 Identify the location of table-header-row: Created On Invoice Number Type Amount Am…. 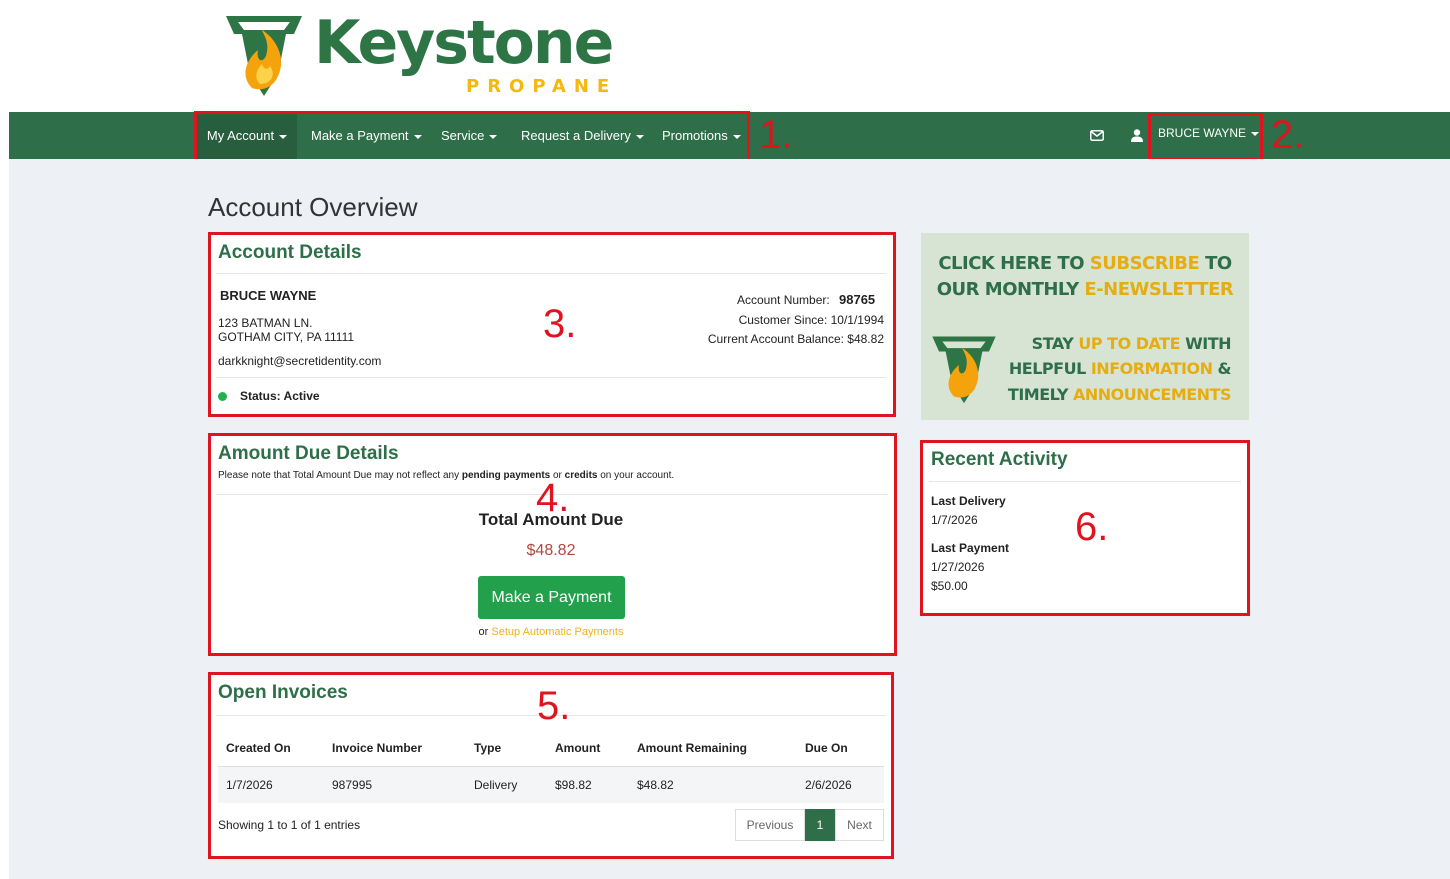
(551, 748).